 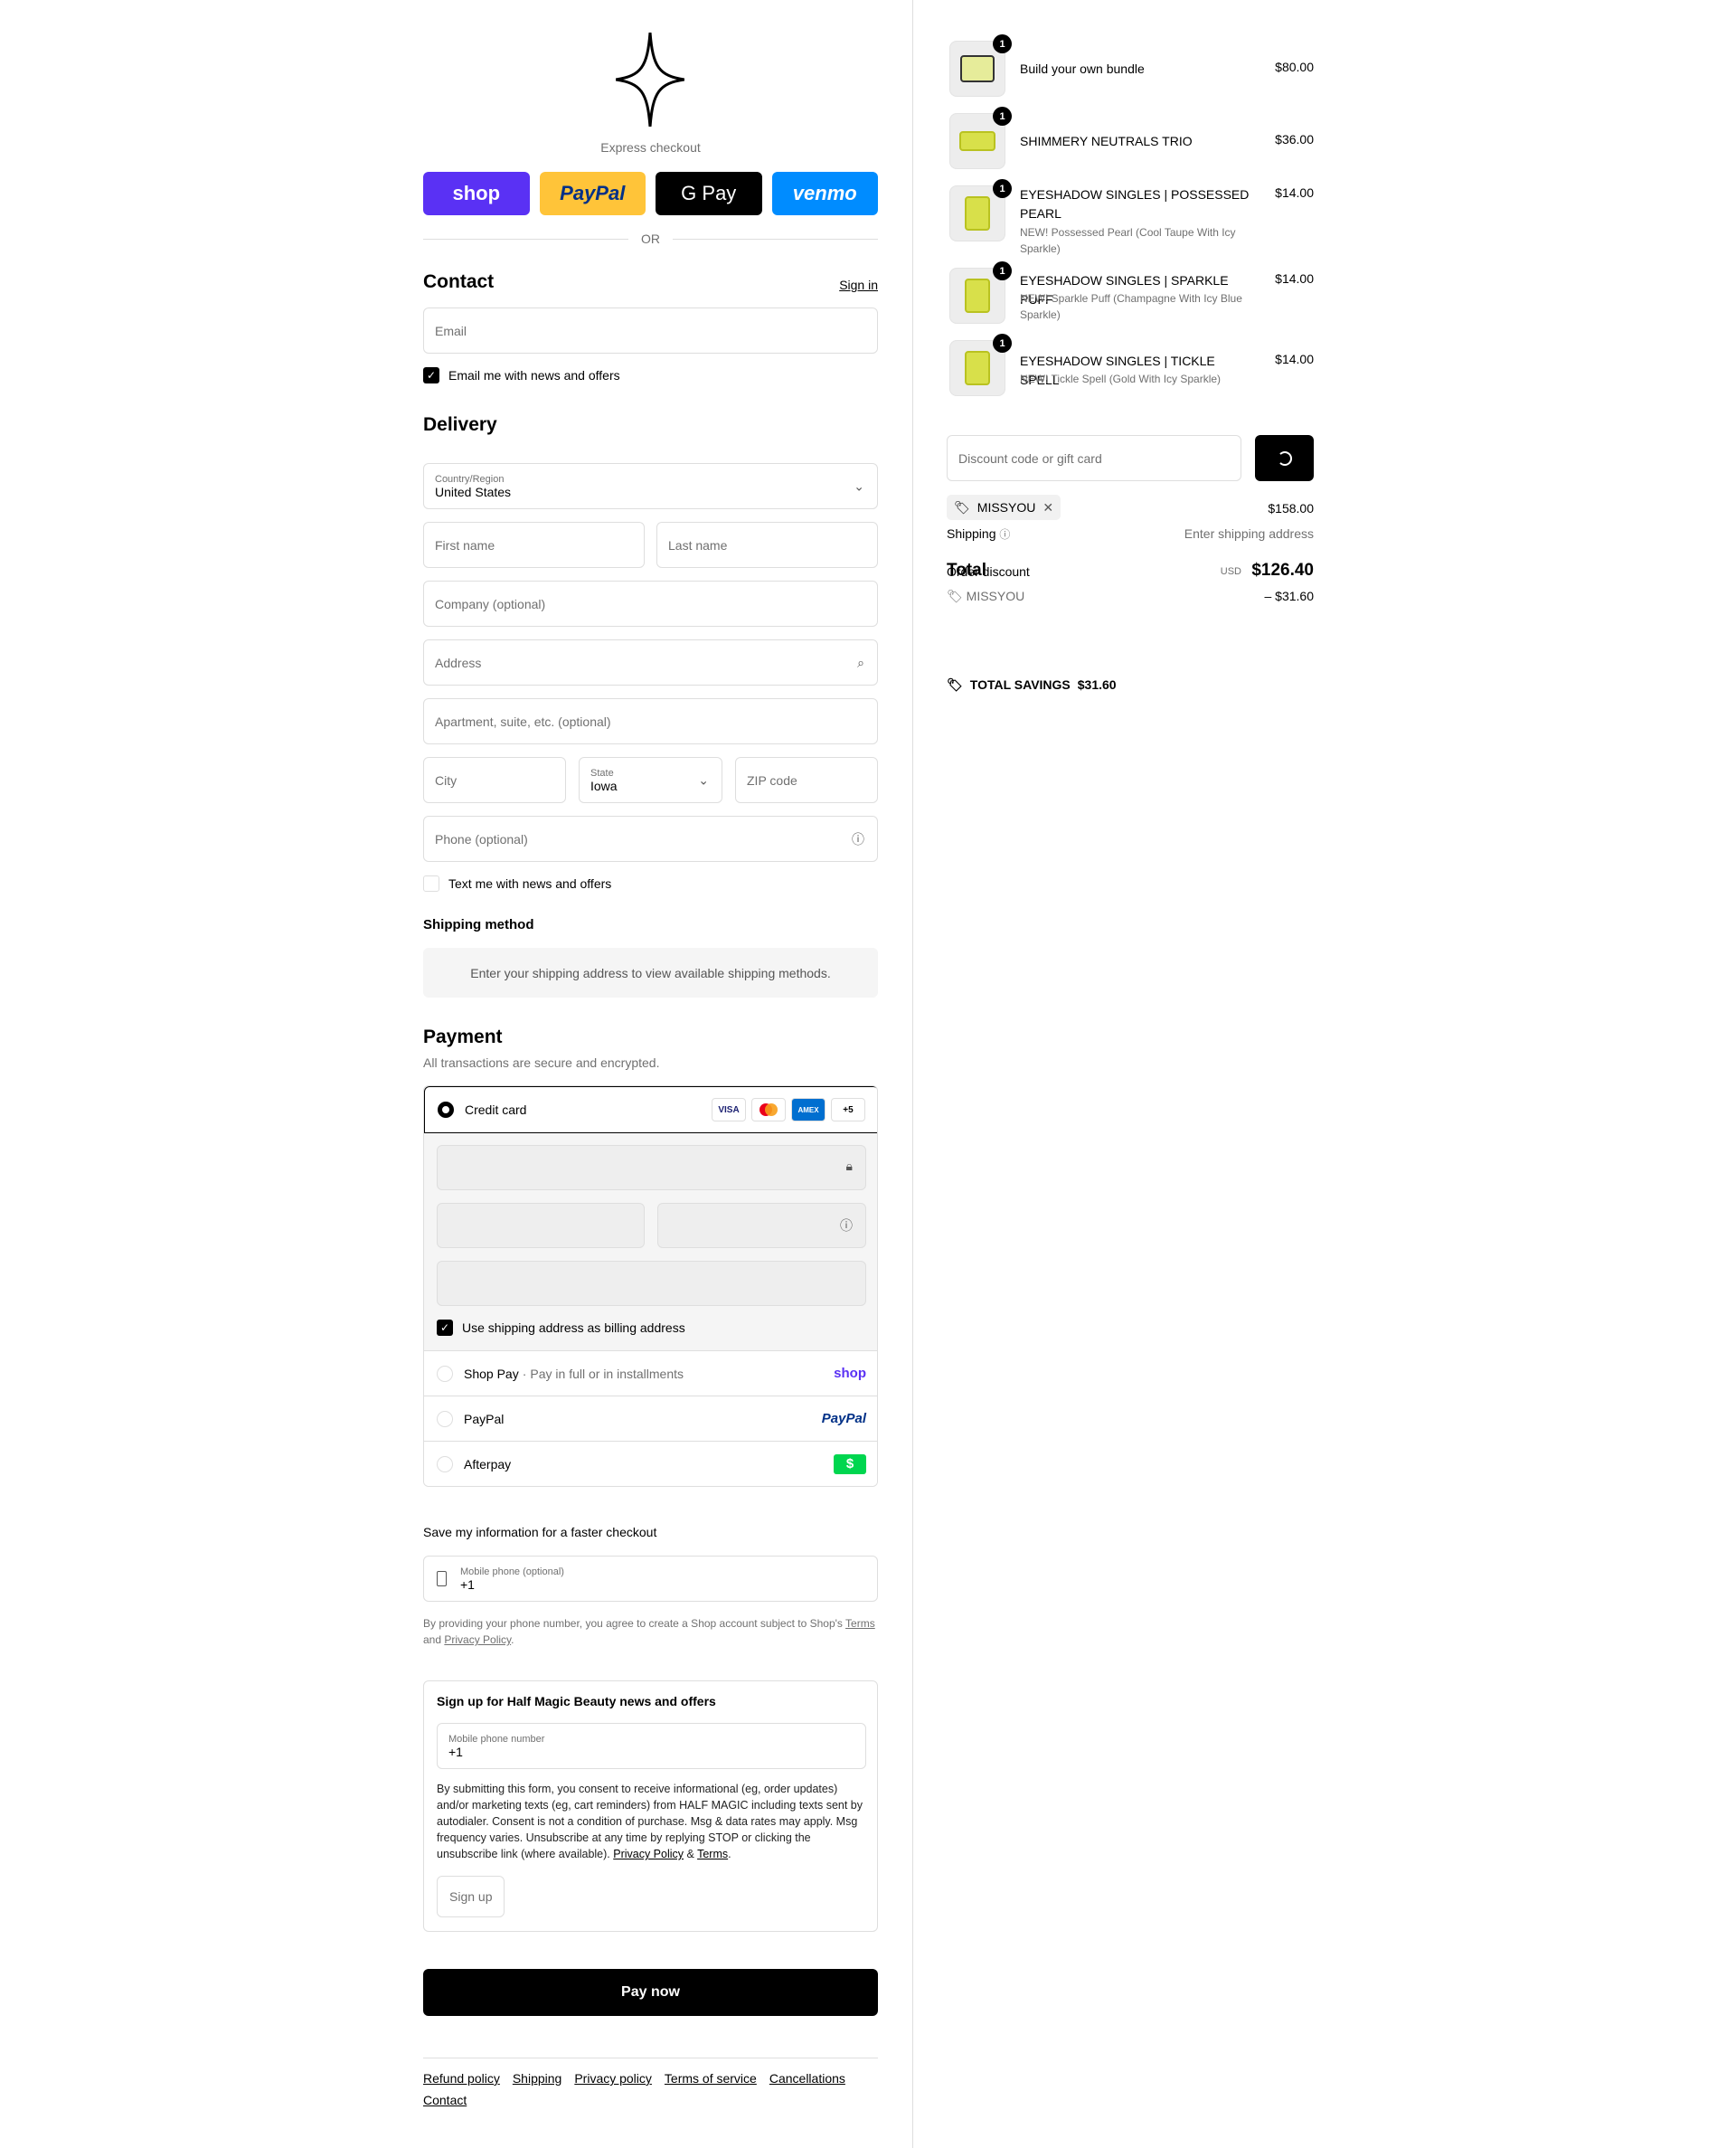 What do you see at coordinates (462, 2078) in the screenshot?
I see `refund-policy-link: Refund policy` at bounding box center [462, 2078].